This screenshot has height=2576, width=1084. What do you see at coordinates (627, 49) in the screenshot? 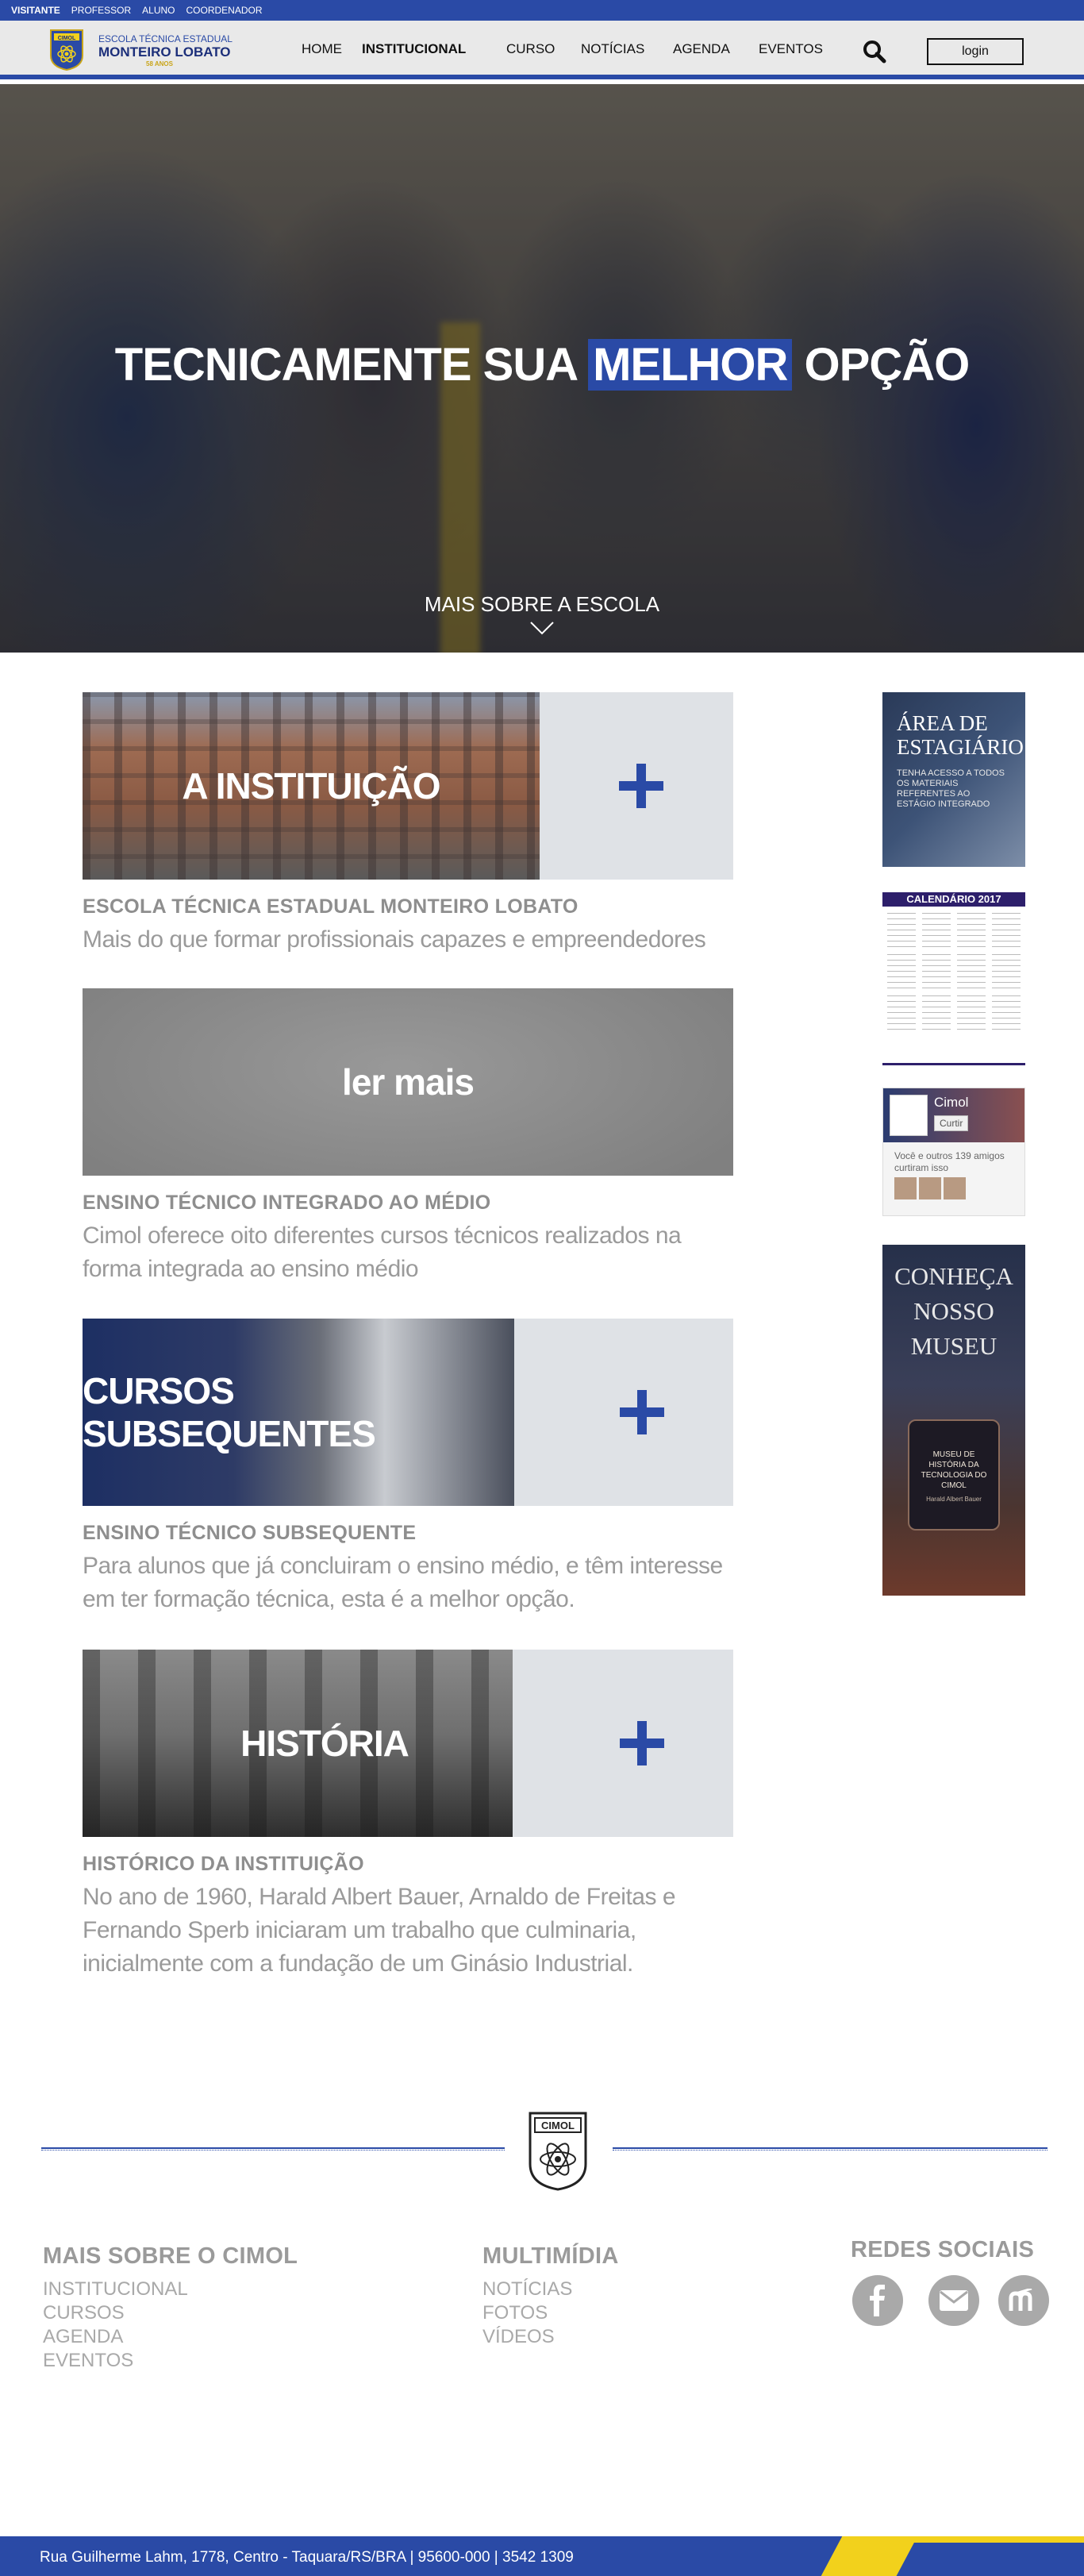
I see `menu-item-noticias: NOTÍCIAS` at bounding box center [627, 49].